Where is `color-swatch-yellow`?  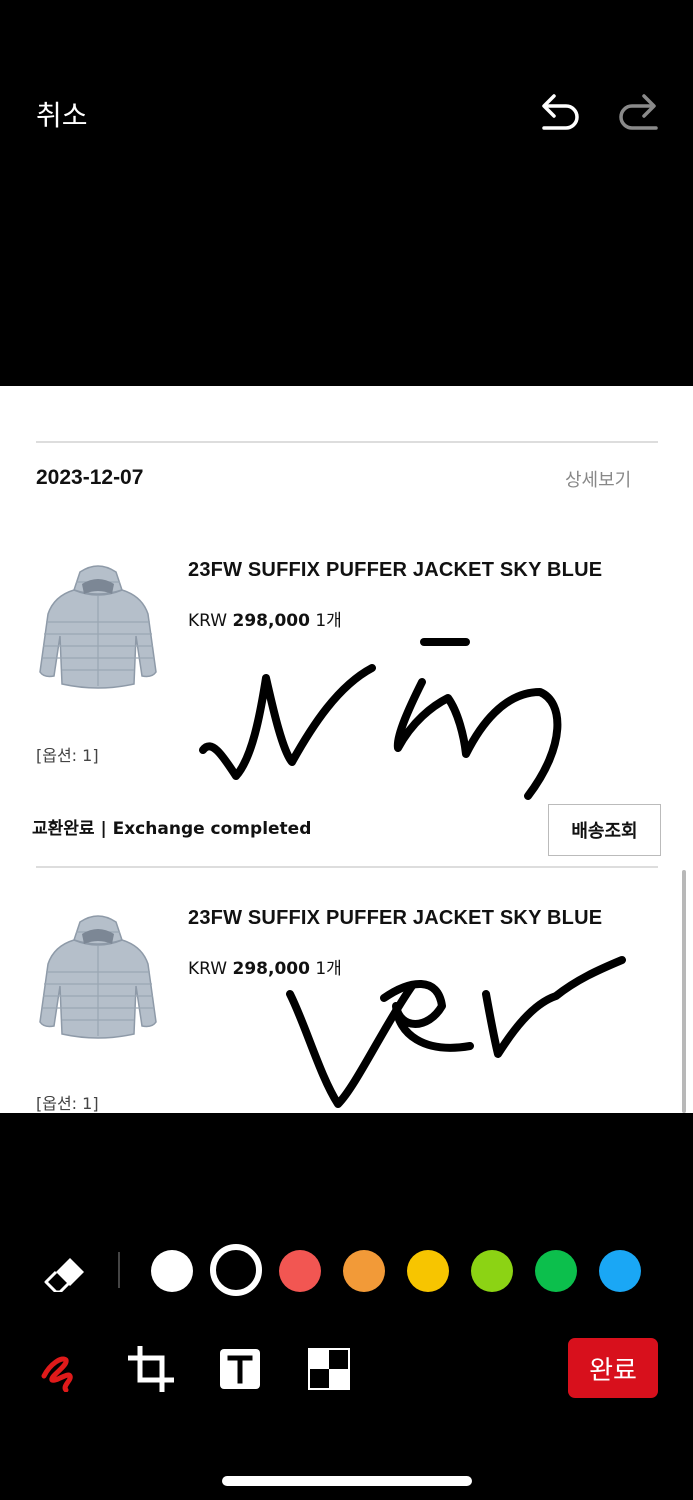 color-swatch-yellow is located at coordinates (428, 1271).